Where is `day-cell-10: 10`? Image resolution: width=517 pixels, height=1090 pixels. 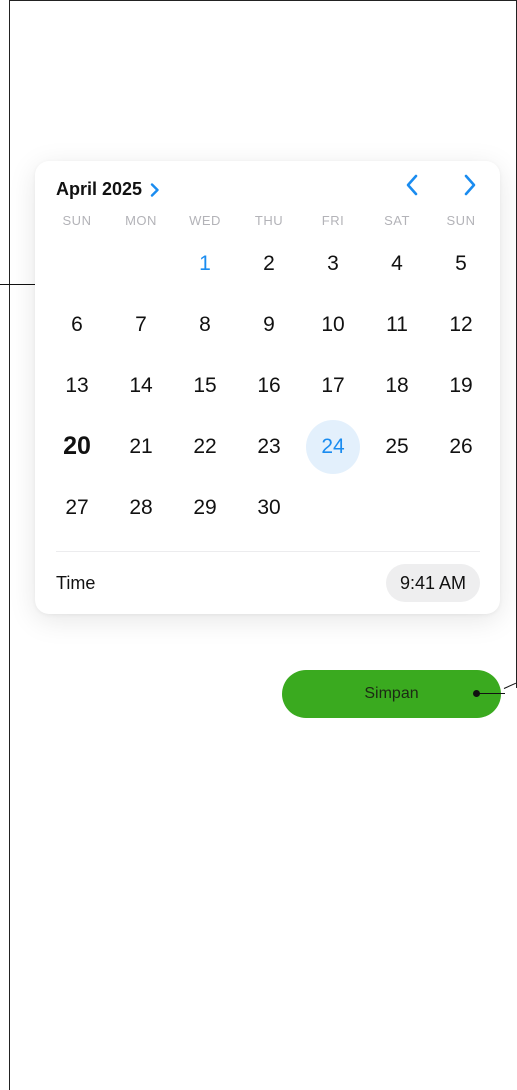
day-cell-10: 10 is located at coordinates (333, 324).